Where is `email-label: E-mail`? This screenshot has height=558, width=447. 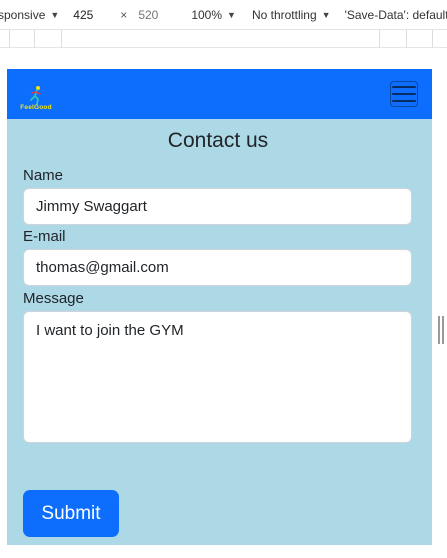 email-label: E-mail is located at coordinates (44, 236).